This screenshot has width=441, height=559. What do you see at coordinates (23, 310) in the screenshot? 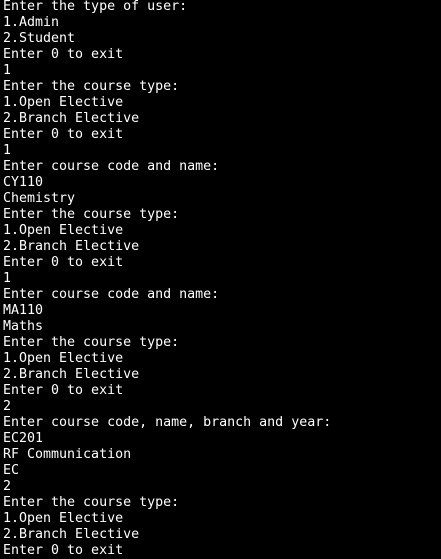
I see `terminal-line-user-input: MA110` at bounding box center [23, 310].